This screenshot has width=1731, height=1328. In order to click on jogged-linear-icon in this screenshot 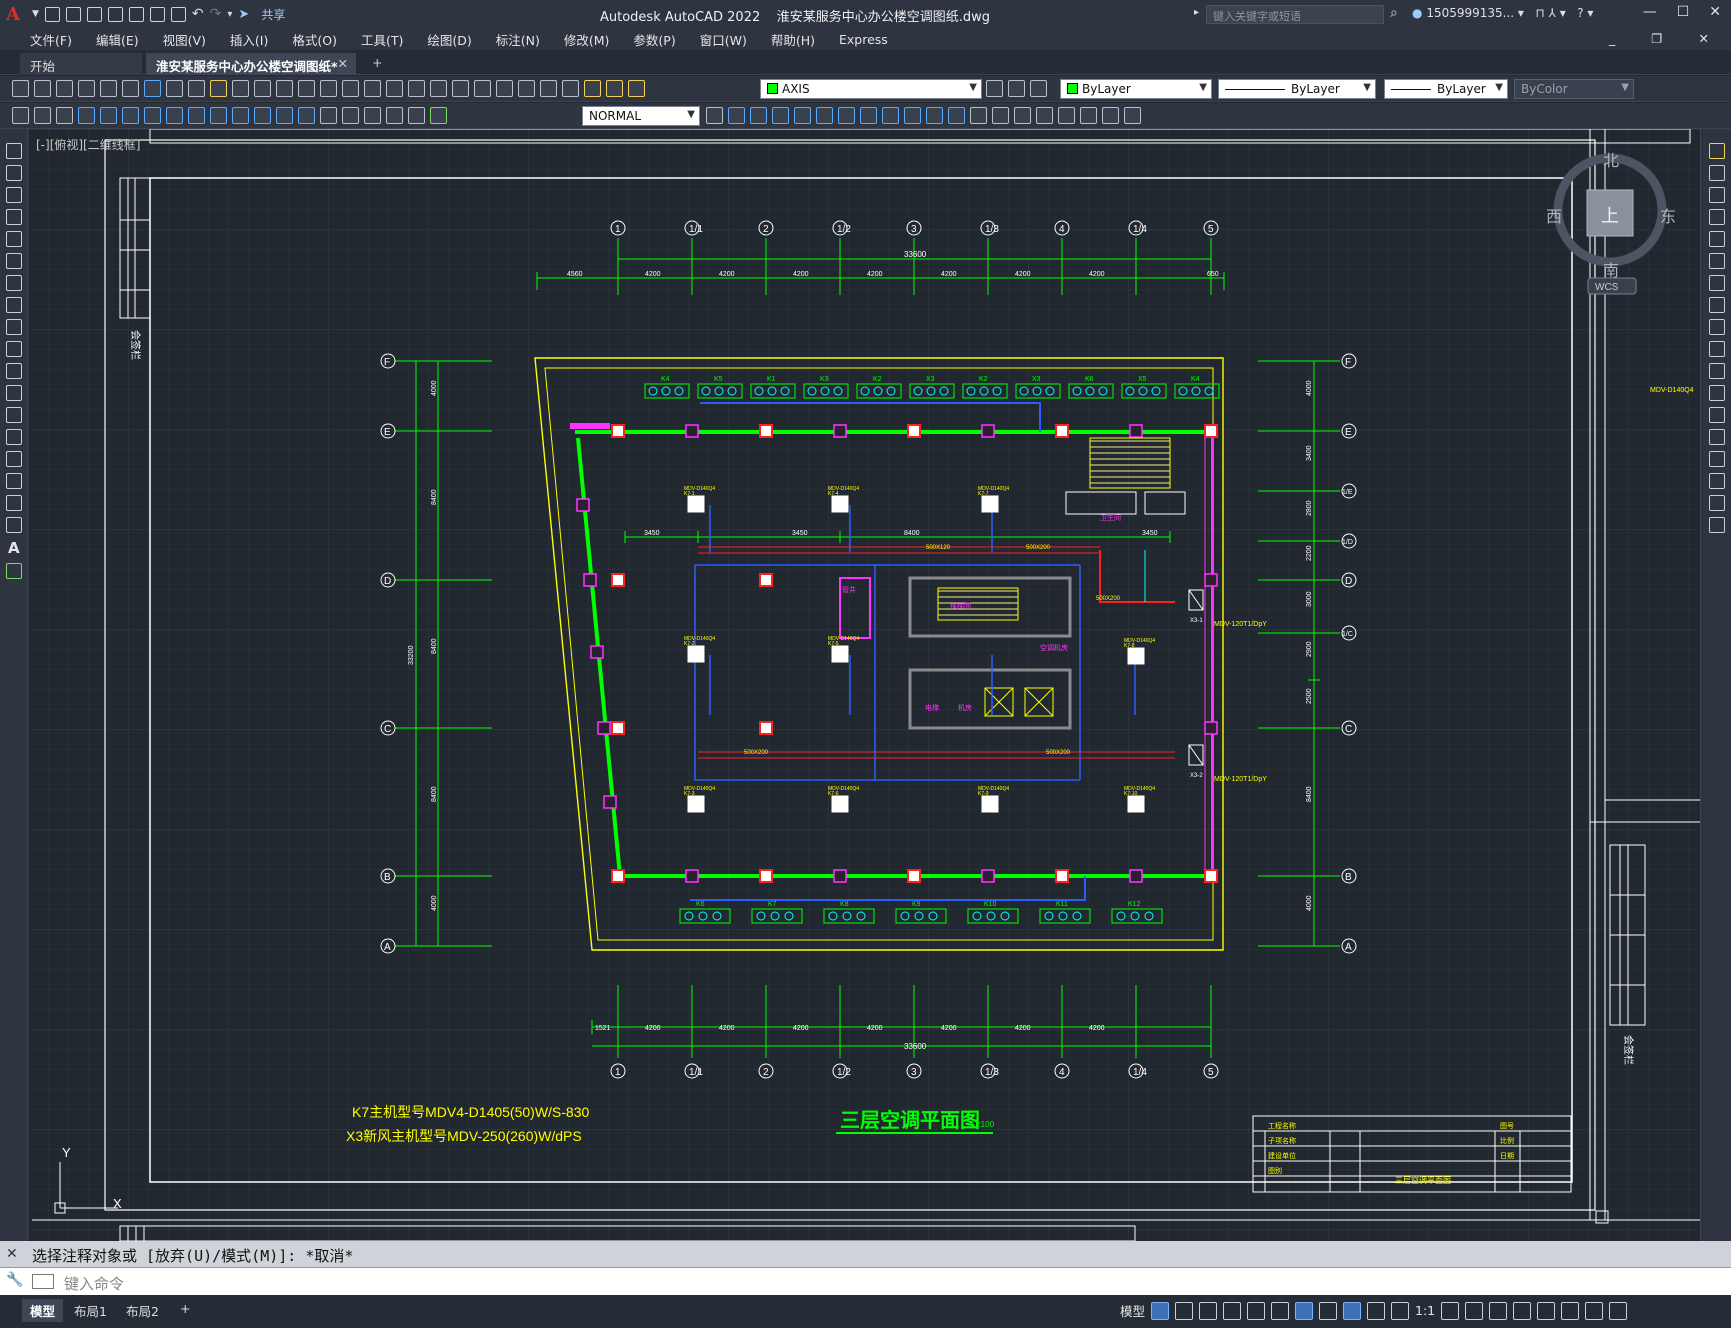, I will do `click(372, 115)`.